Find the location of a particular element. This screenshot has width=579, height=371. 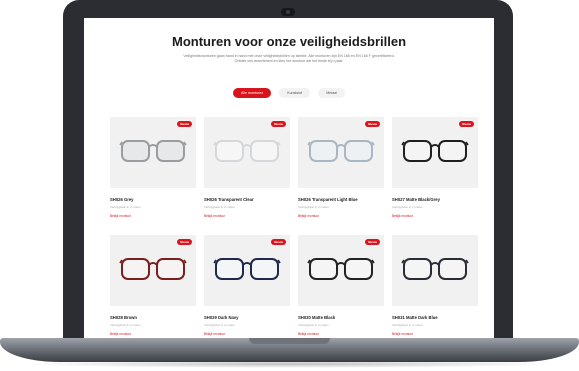

product-name: SH026 Transparent Clear is located at coordinates (247, 199).